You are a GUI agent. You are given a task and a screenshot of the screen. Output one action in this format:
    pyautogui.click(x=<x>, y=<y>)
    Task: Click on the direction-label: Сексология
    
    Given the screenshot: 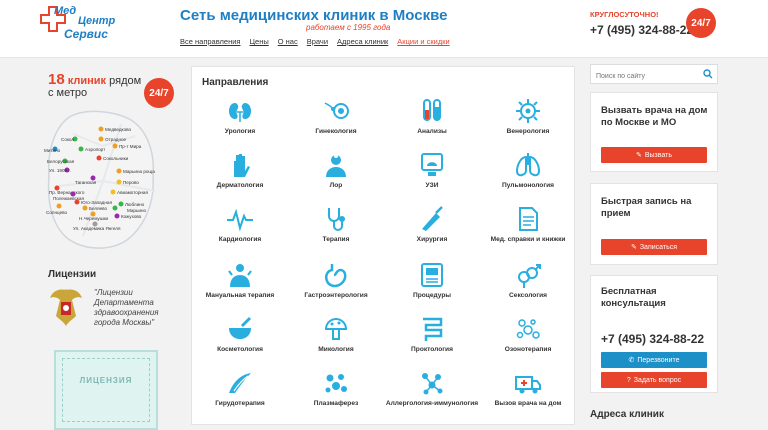 What is the action you would take?
    pyautogui.click(x=528, y=295)
    